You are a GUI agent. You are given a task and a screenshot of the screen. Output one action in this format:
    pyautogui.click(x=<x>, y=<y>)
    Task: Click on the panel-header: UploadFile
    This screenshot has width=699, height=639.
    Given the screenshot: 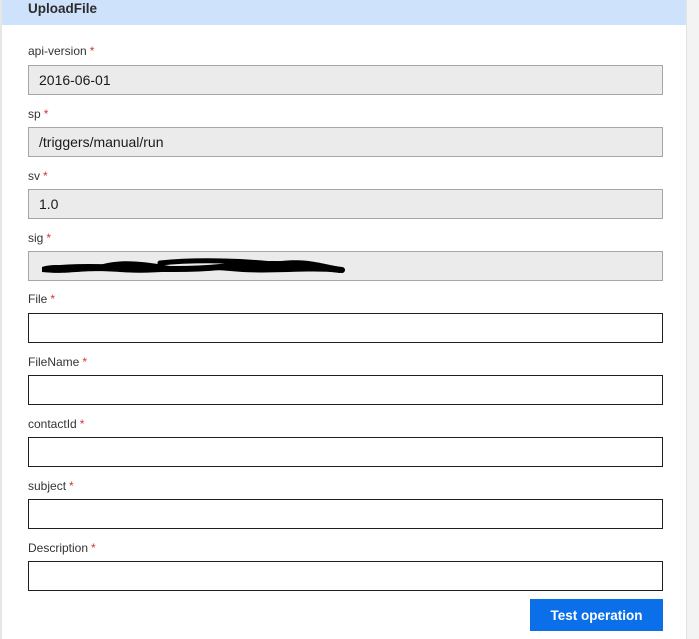 What is the action you would take?
    pyautogui.click(x=344, y=12)
    